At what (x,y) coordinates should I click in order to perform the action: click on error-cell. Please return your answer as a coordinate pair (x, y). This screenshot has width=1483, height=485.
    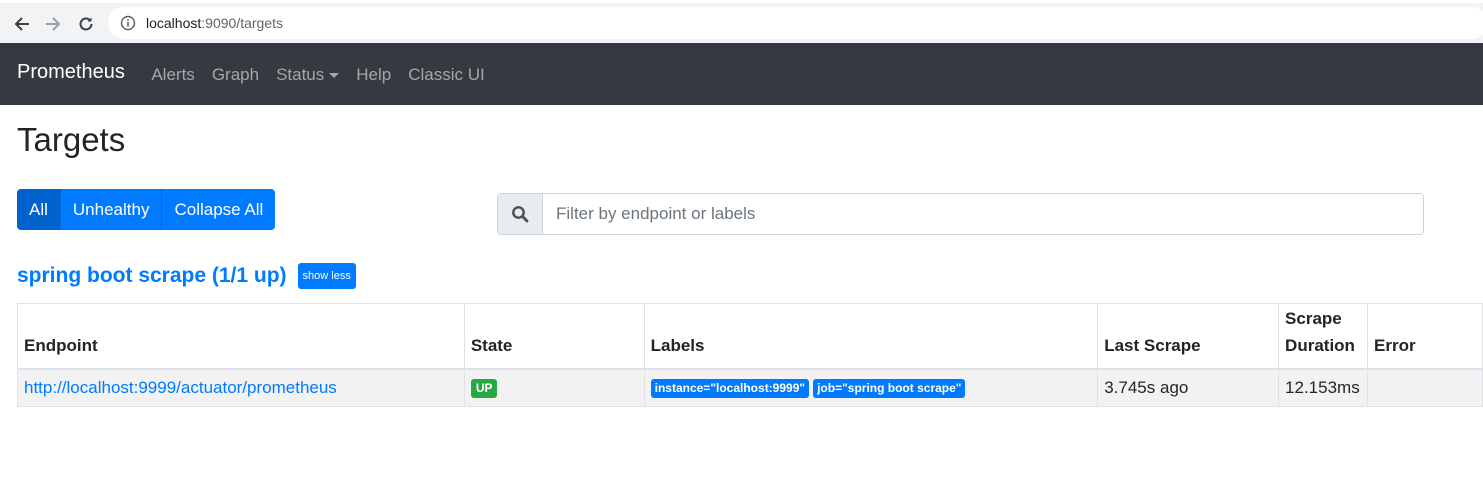
    Looking at the image, I should click on (1425, 387).